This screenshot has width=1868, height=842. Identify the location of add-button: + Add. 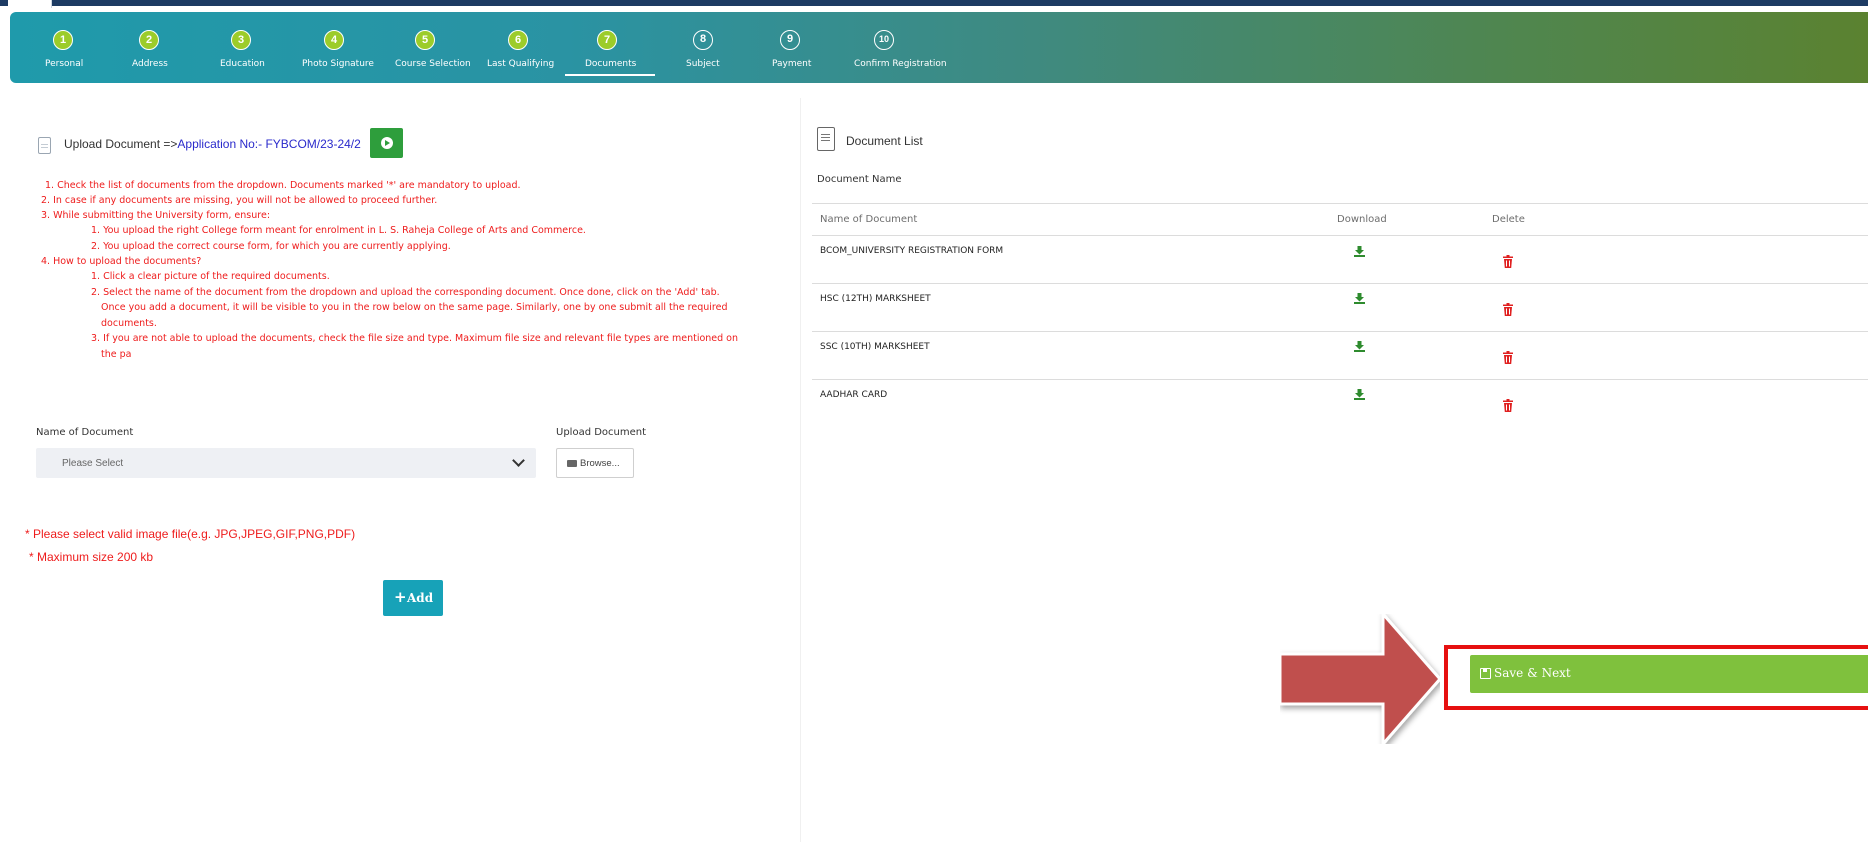
(413, 598).